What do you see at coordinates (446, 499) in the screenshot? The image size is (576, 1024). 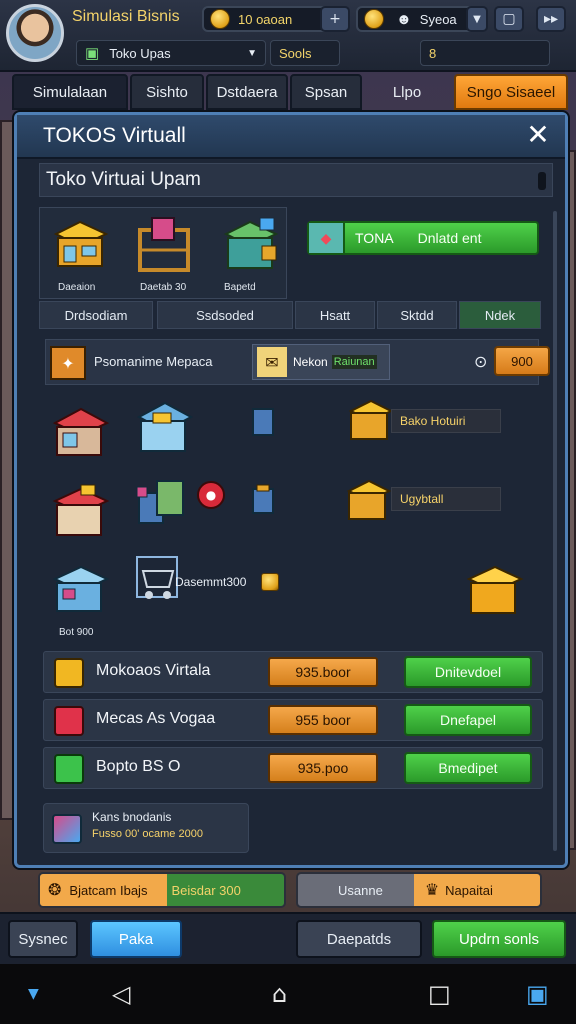 I see `shop-label-2: Ugybtall` at bounding box center [446, 499].